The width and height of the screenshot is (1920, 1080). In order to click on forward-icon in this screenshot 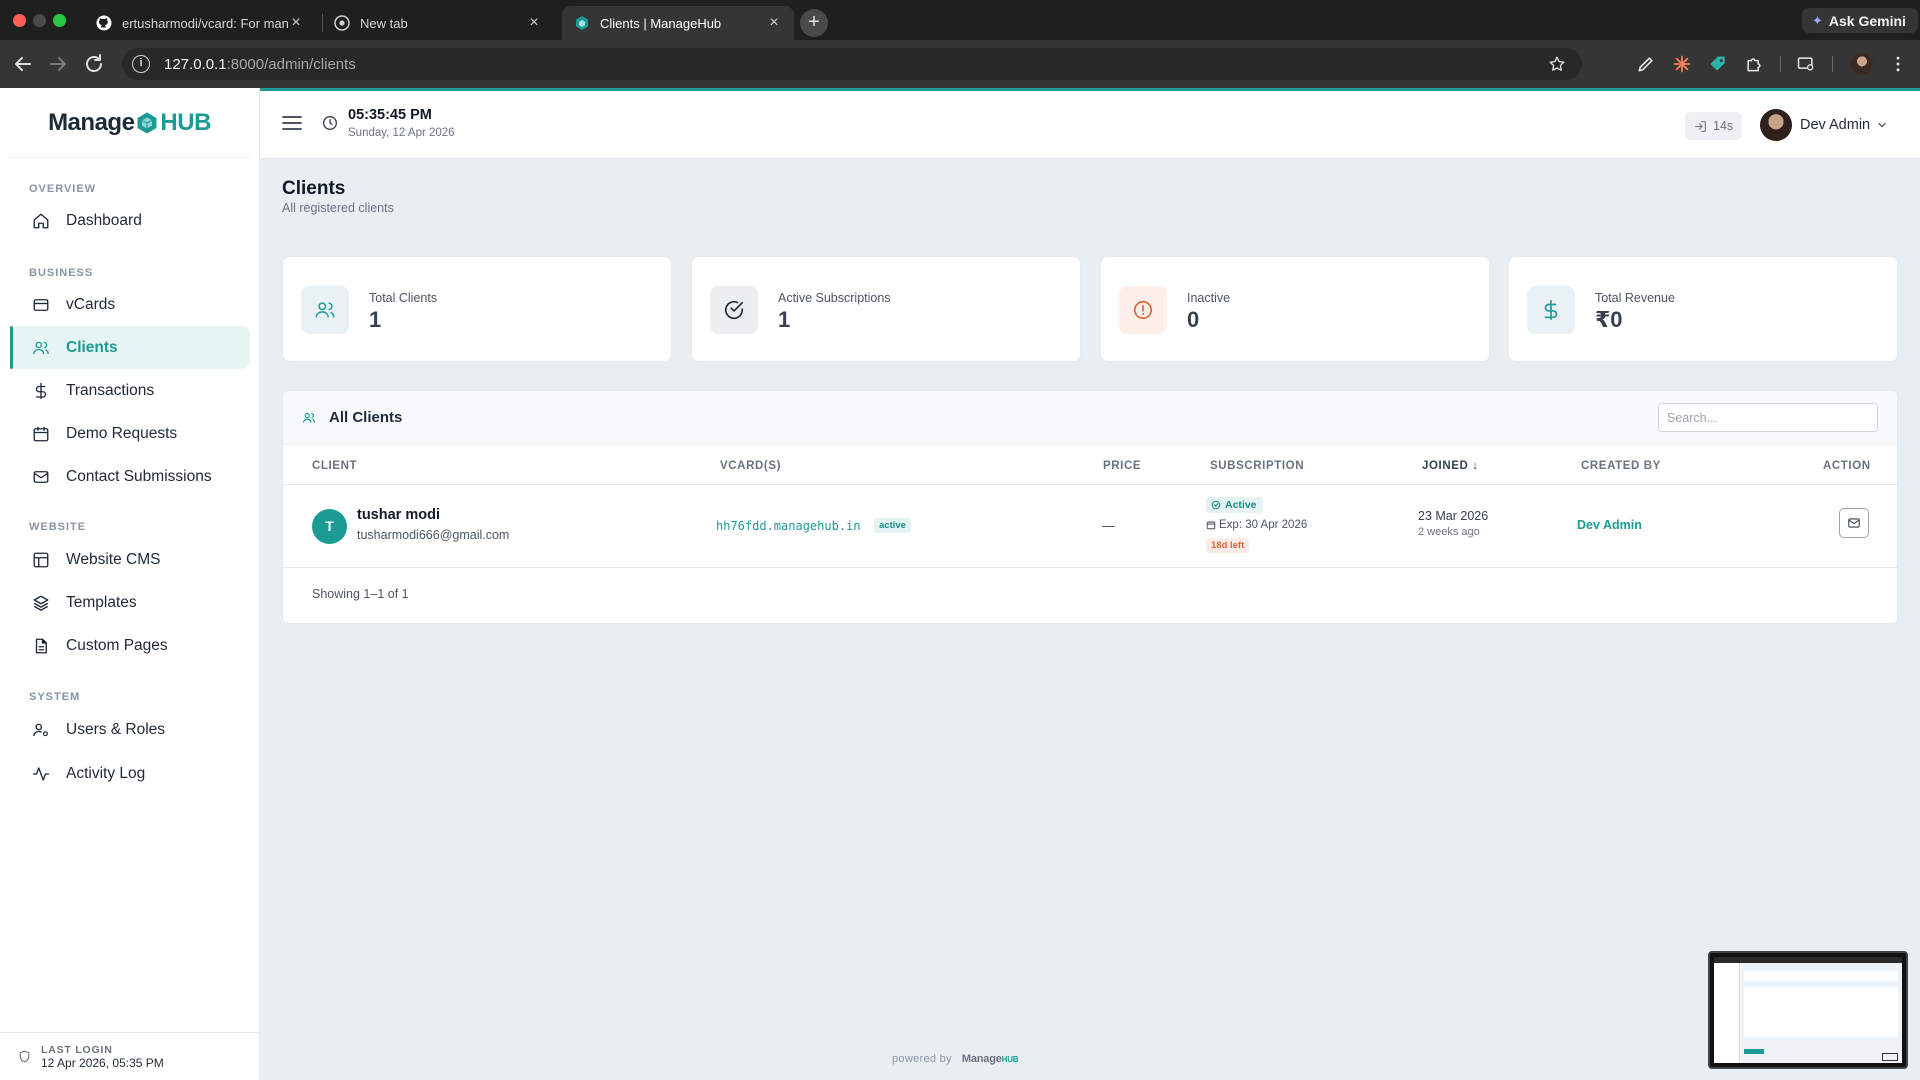, I will do `click(58, 64)`.